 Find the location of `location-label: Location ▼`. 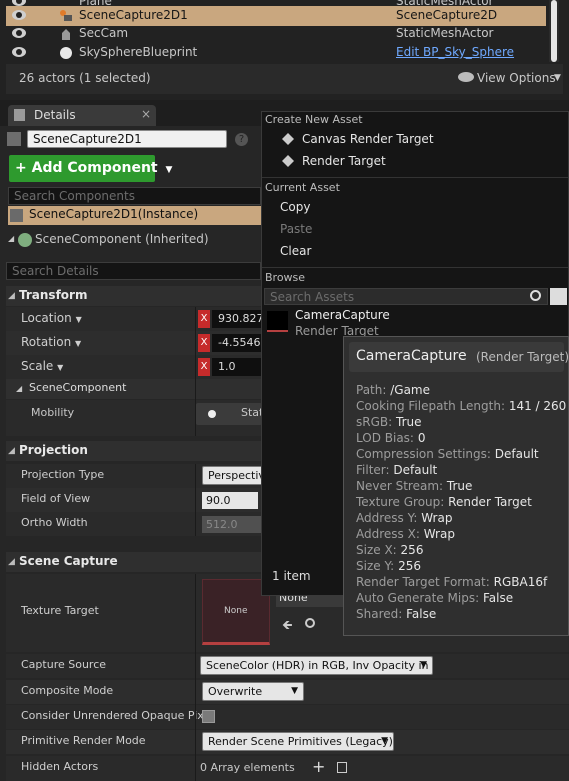

location-label: Location ▼ is located at coordinates (51, 318).